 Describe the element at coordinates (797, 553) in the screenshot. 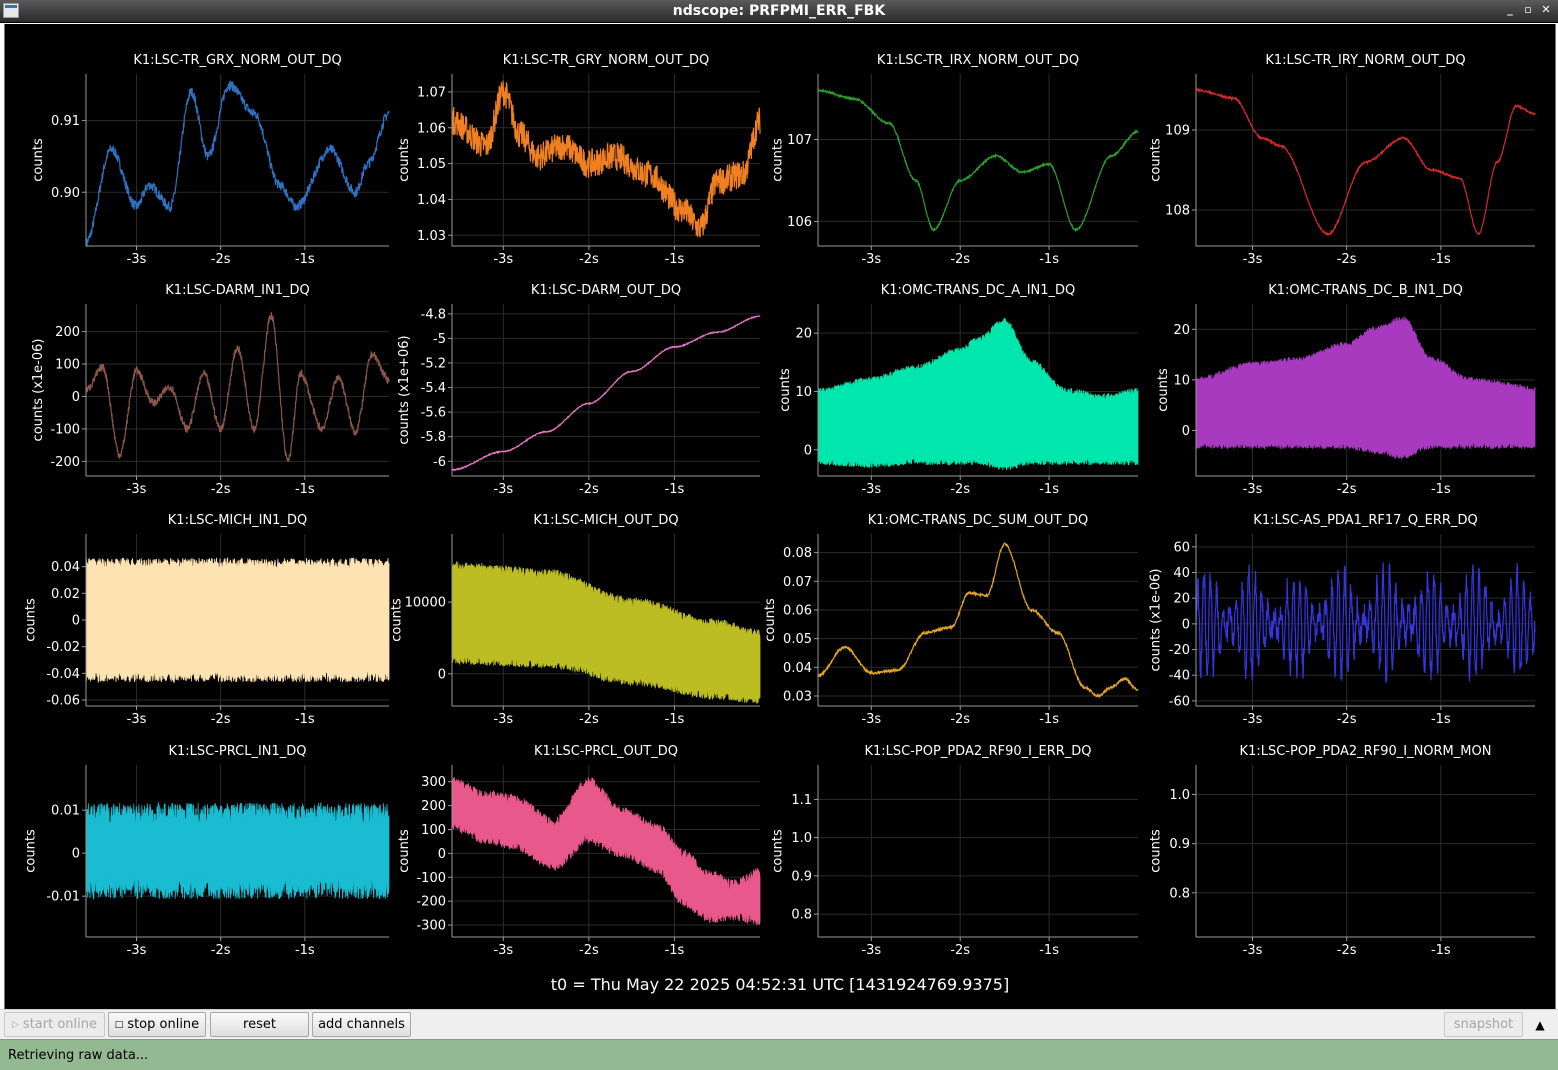

I see `y-tick-label: 0.08` at that location.